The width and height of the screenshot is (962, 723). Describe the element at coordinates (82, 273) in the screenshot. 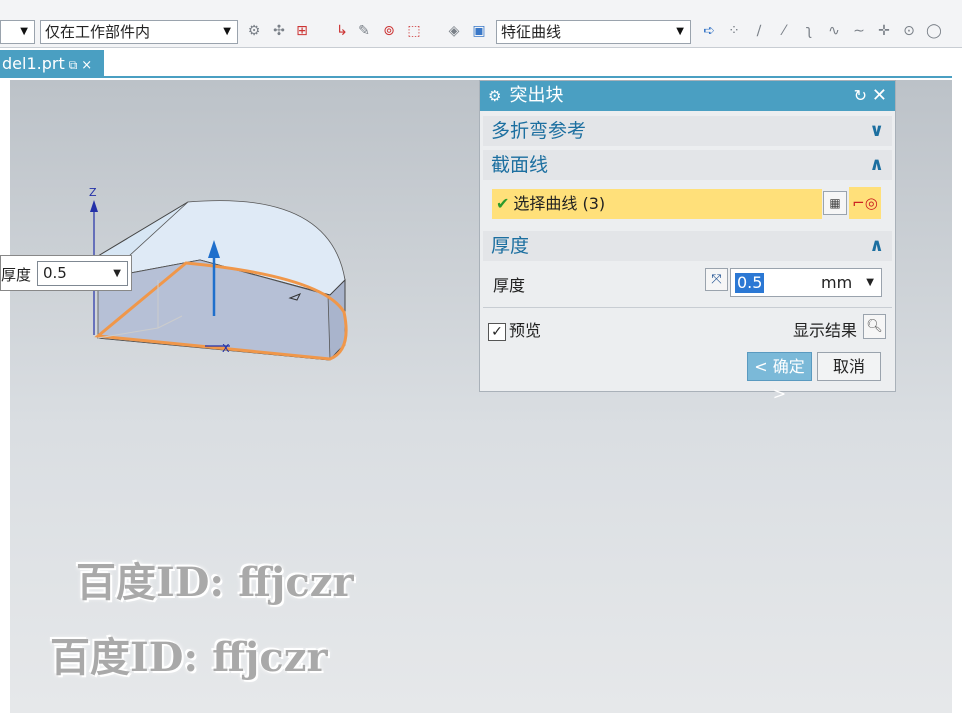

I see `floating-thickness-combo: 0.5 ▼` at that location.